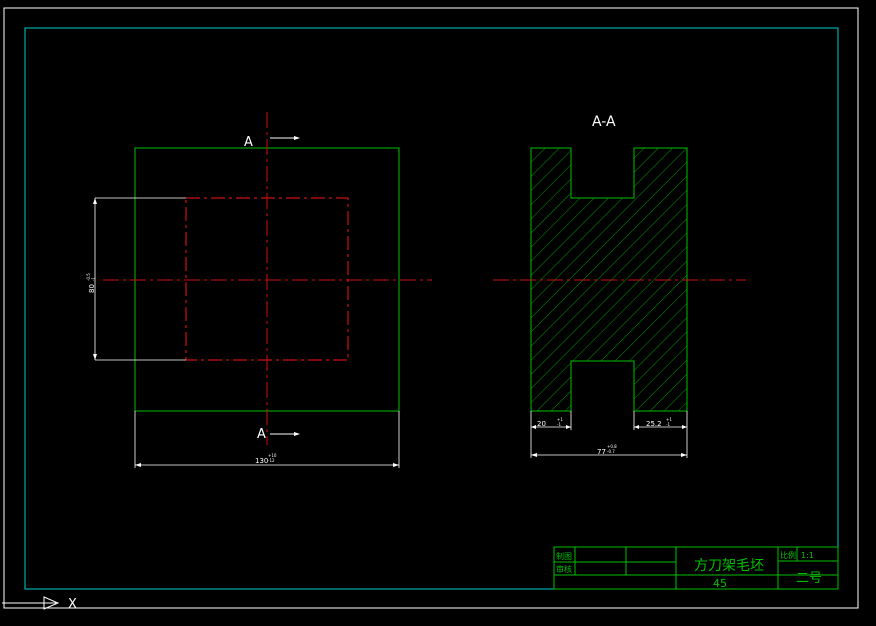 This screenshot has height=626, width=876. What do you see at coordinates (271, 460) in the screenshot?
I see `dim-width-tol-lower: -12` at bounding box center [271, 460].